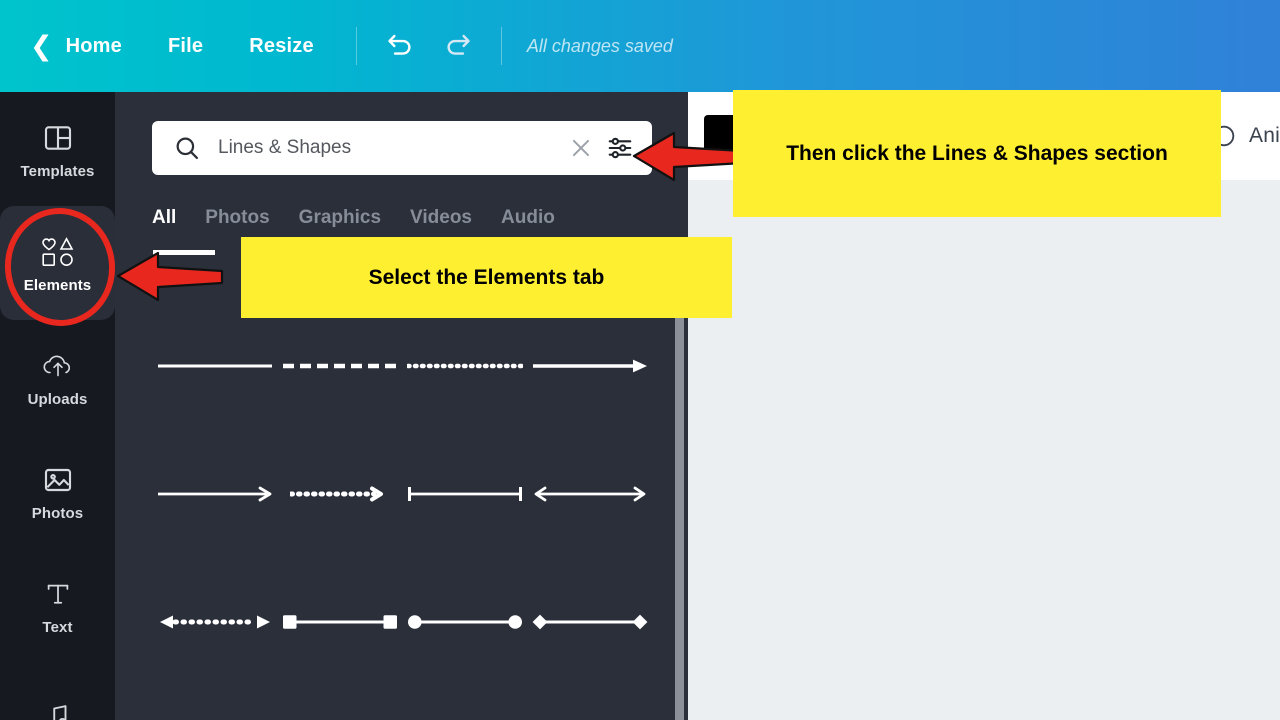 The height and width of the screenshot is (720, 1280). What do you see at coordinates (464, 703) in the screenshot?
I see `element-diamond-outline-ends-line` at bounding box center [464, 703].